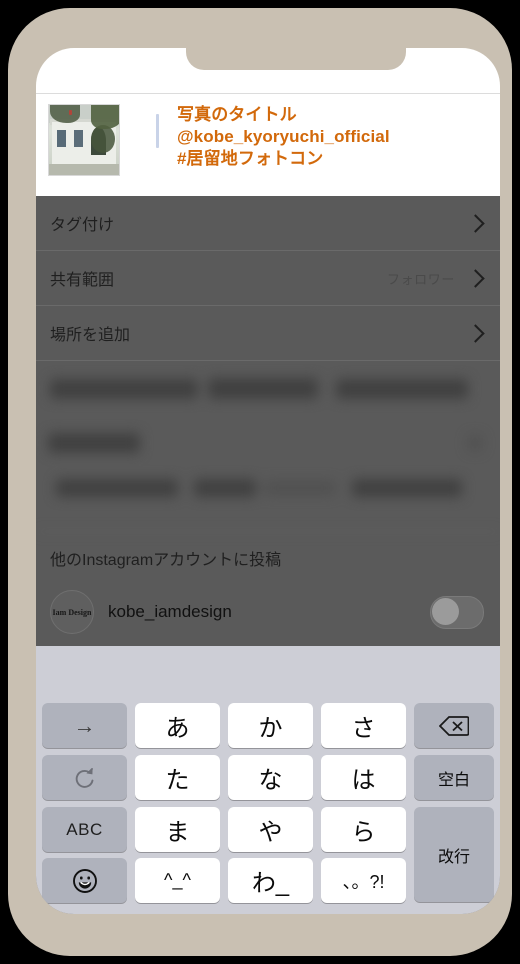 The image size is (520, 964). I want to click on key-label: や, so click(270, 832).